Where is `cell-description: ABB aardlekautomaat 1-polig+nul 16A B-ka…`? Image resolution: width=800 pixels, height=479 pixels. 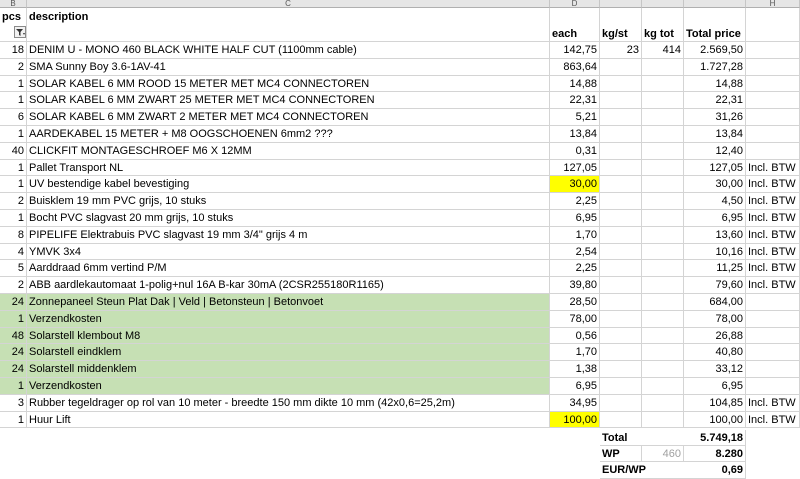 cell-description: ABB aardlekautomaat 1-polig+nul 16A B-ka… is located at coordinates (288, 285).